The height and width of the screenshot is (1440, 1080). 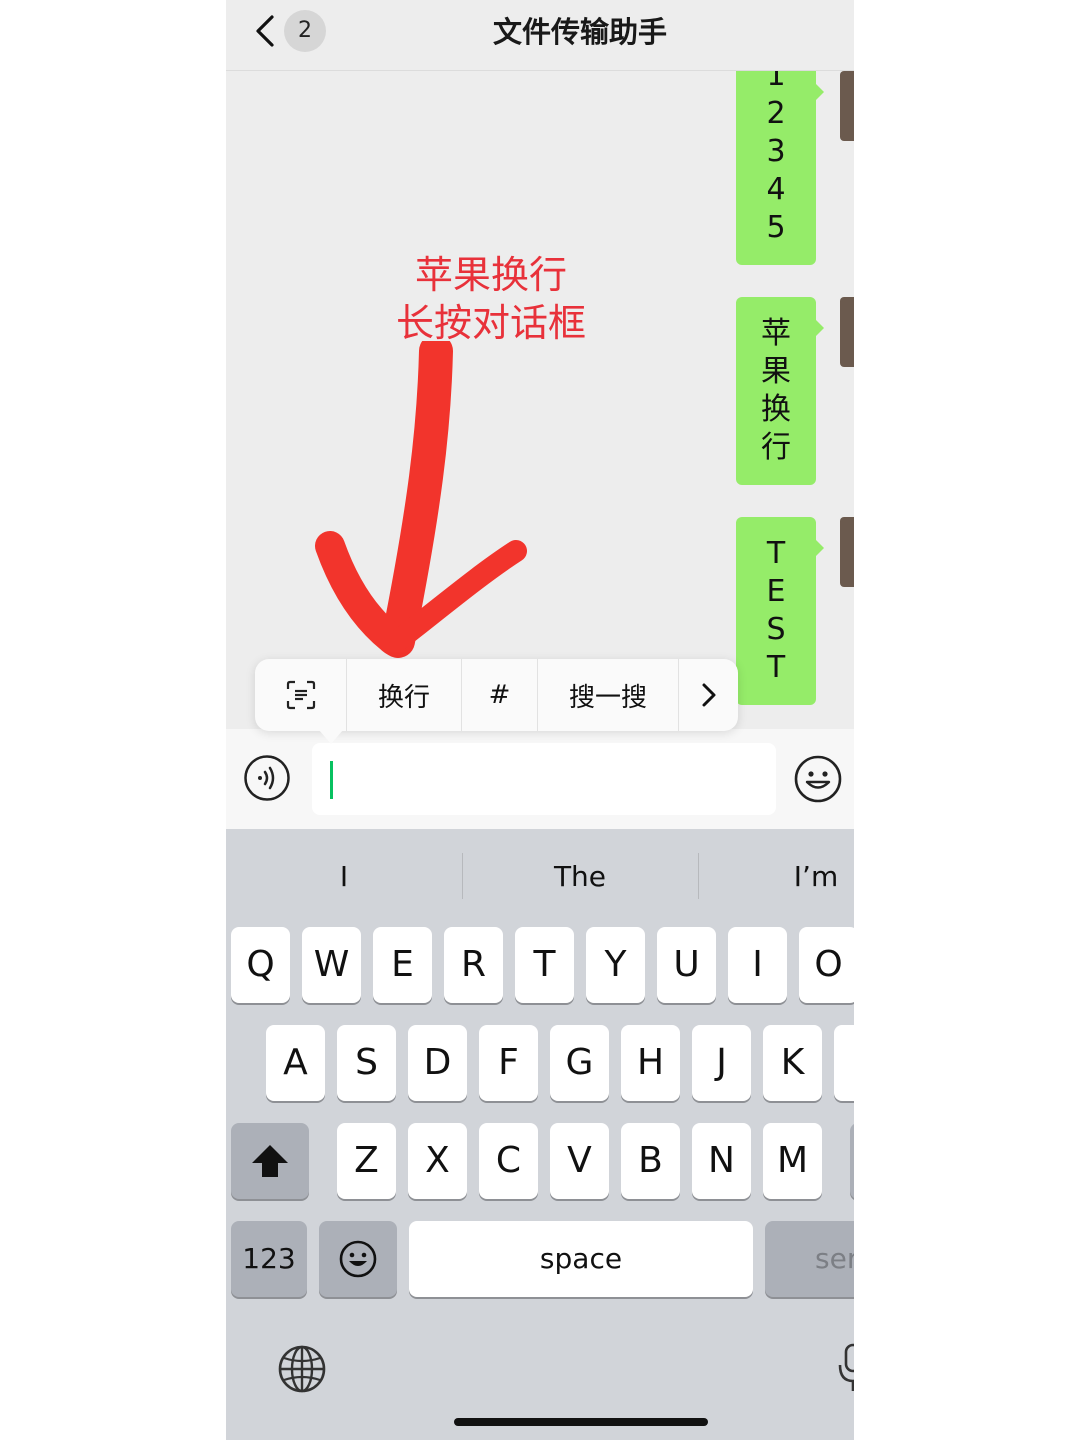 What do you see at coordinates (267, 778) in the screenshot?
I see `voice-icon` at bounding box center [267, 778].